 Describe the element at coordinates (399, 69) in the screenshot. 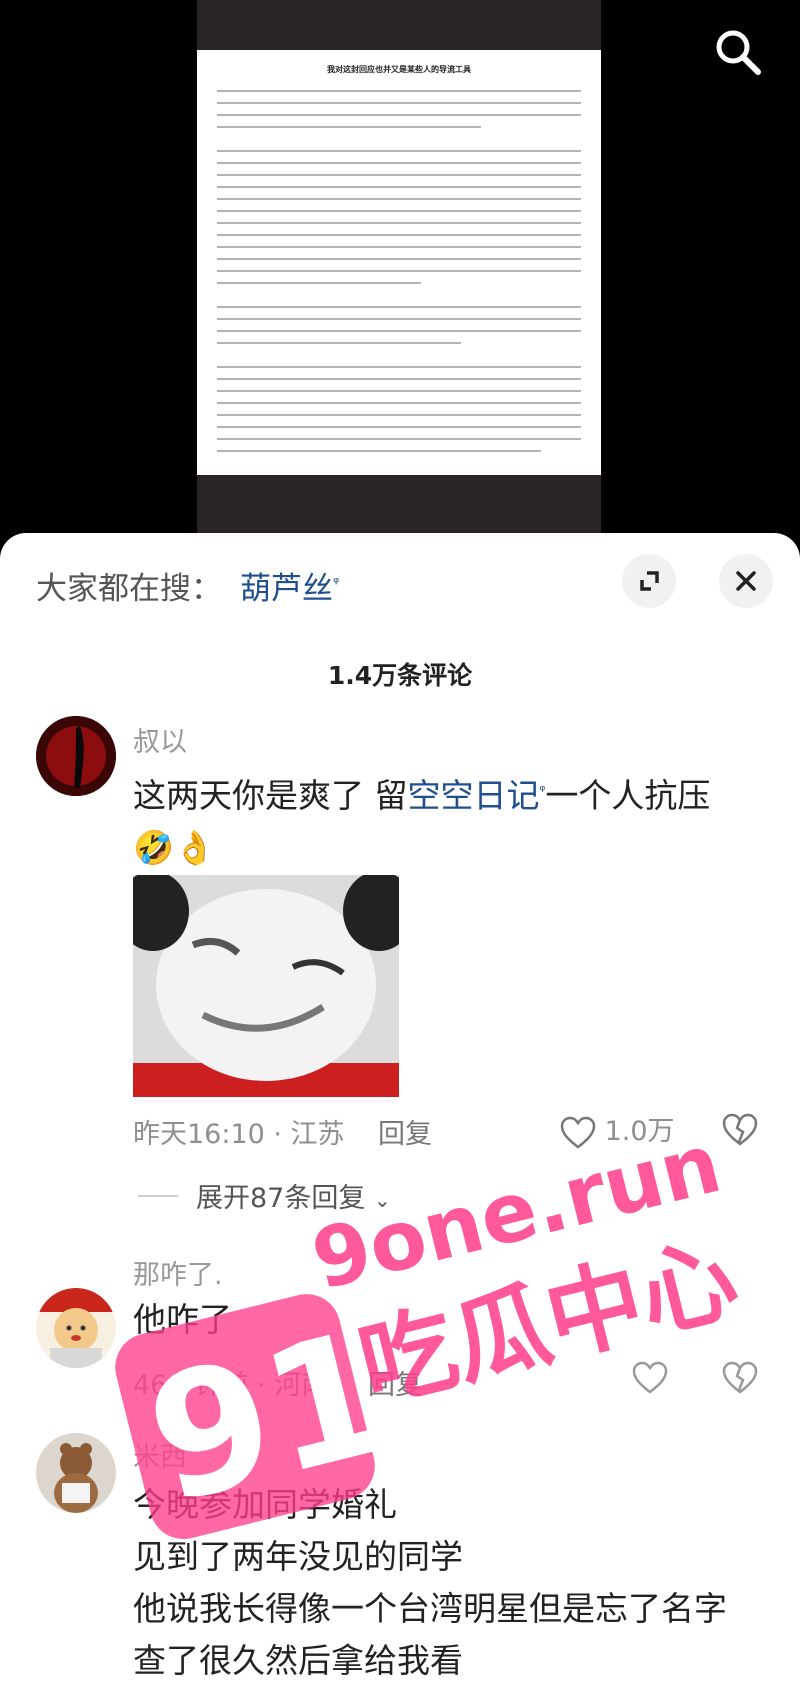

I see `document-title: 我对这封回应也并又是某些人的导流工具` at that location.